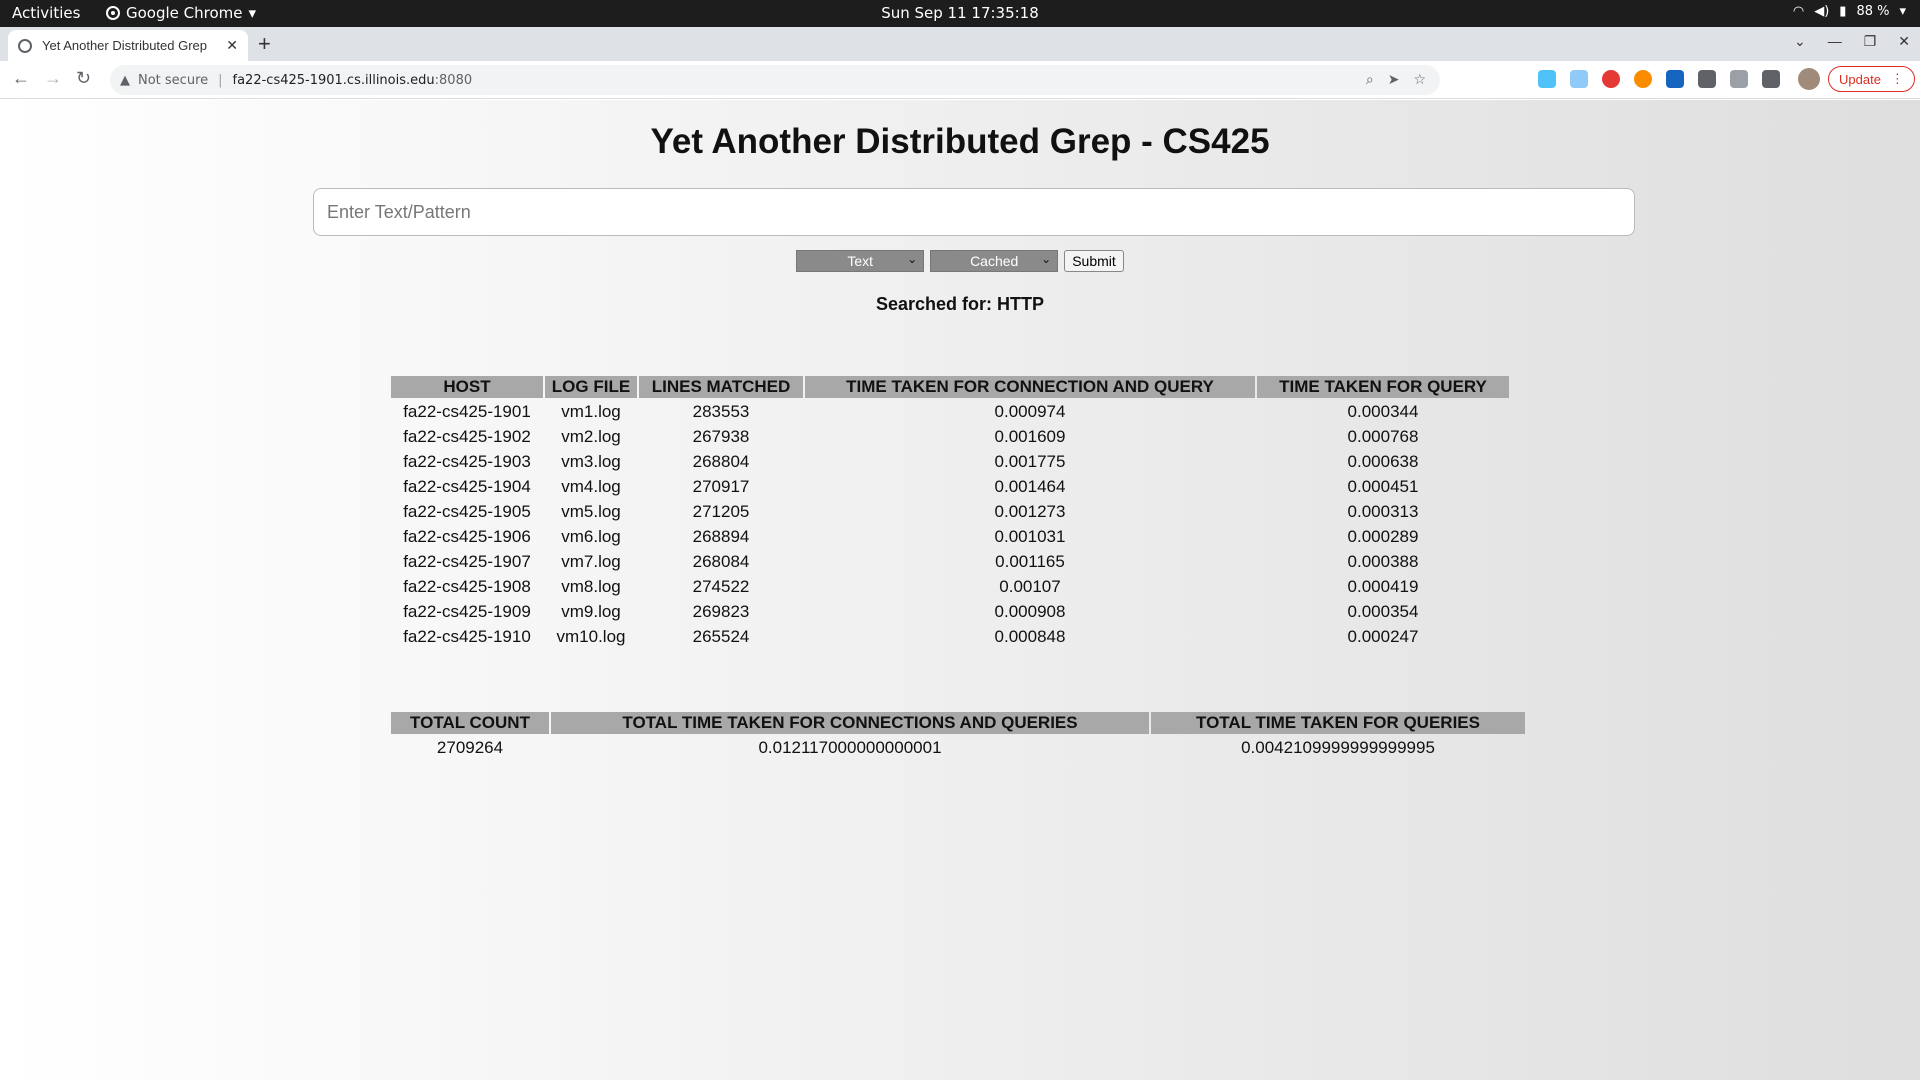  I want to click on table-cell: fa22-cs425-1908, so click(467, 586).